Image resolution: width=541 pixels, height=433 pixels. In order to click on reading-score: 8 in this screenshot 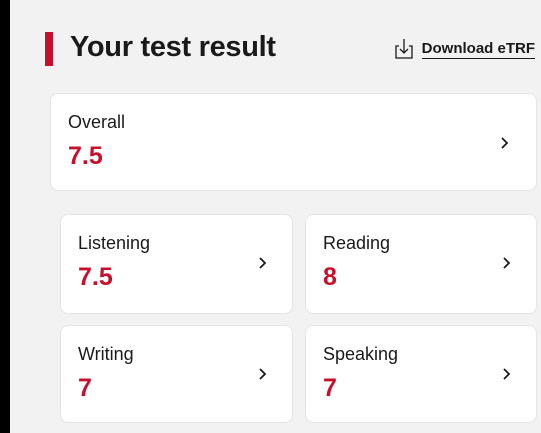, I will do `click(330, 277)`.